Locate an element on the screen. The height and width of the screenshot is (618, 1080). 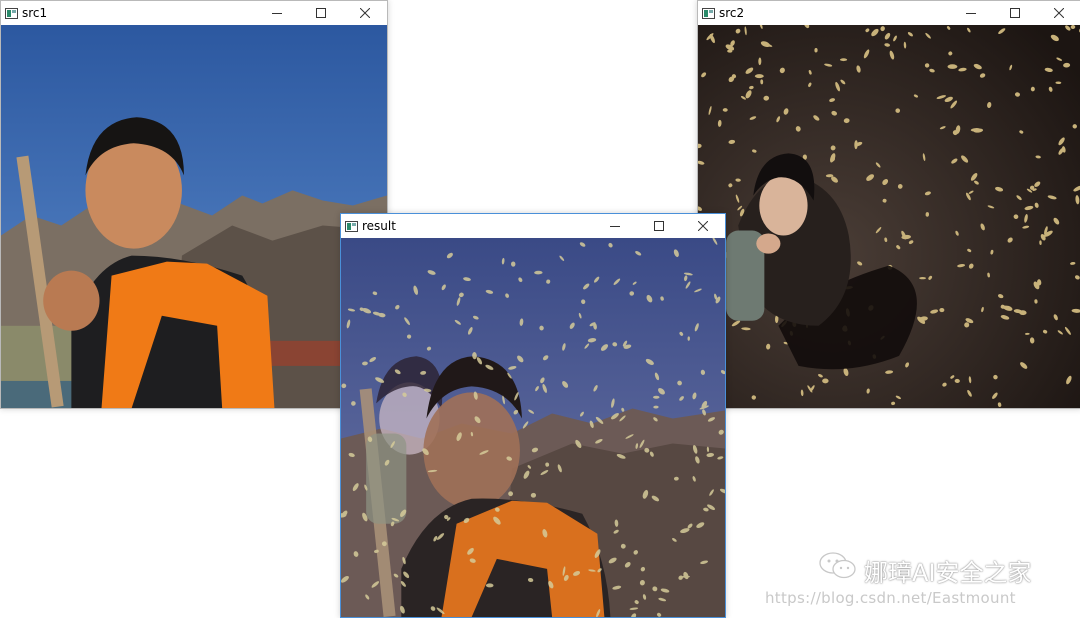
wechat-icon is located at coordinates (838, 568).